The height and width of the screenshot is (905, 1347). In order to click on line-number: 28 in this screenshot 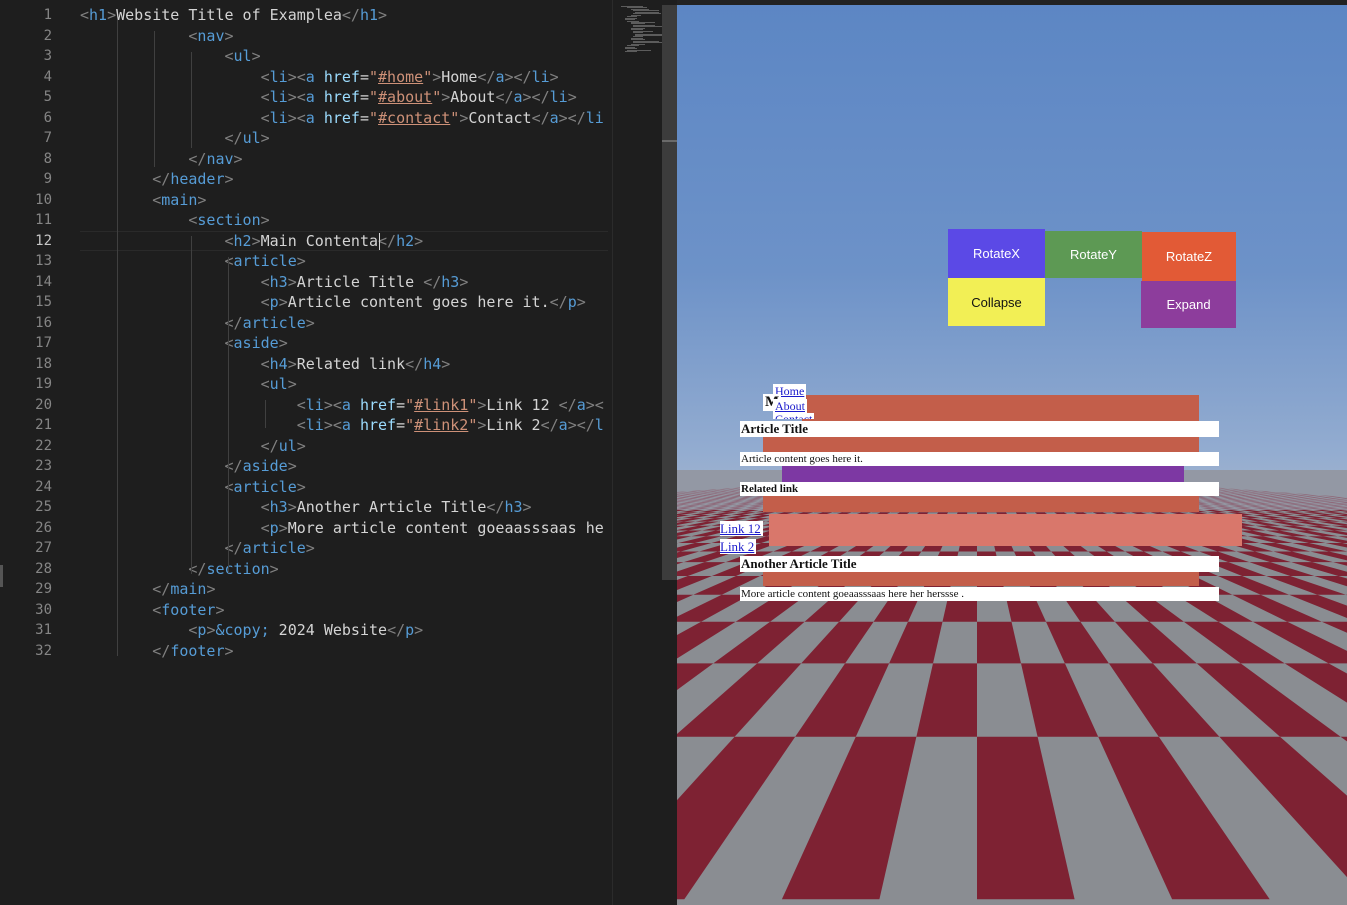, I will do `click(43, 568)`.